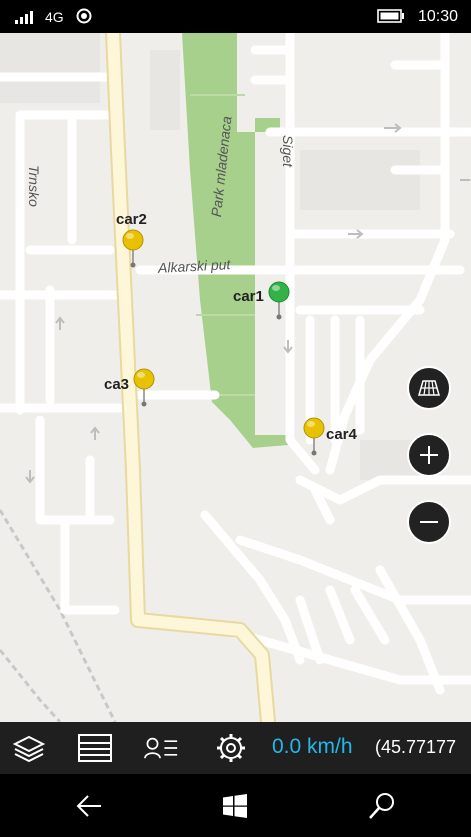 The width and height of the screenshot is (471, 837). I want to click on network-type: 4G, so click(54, 17).